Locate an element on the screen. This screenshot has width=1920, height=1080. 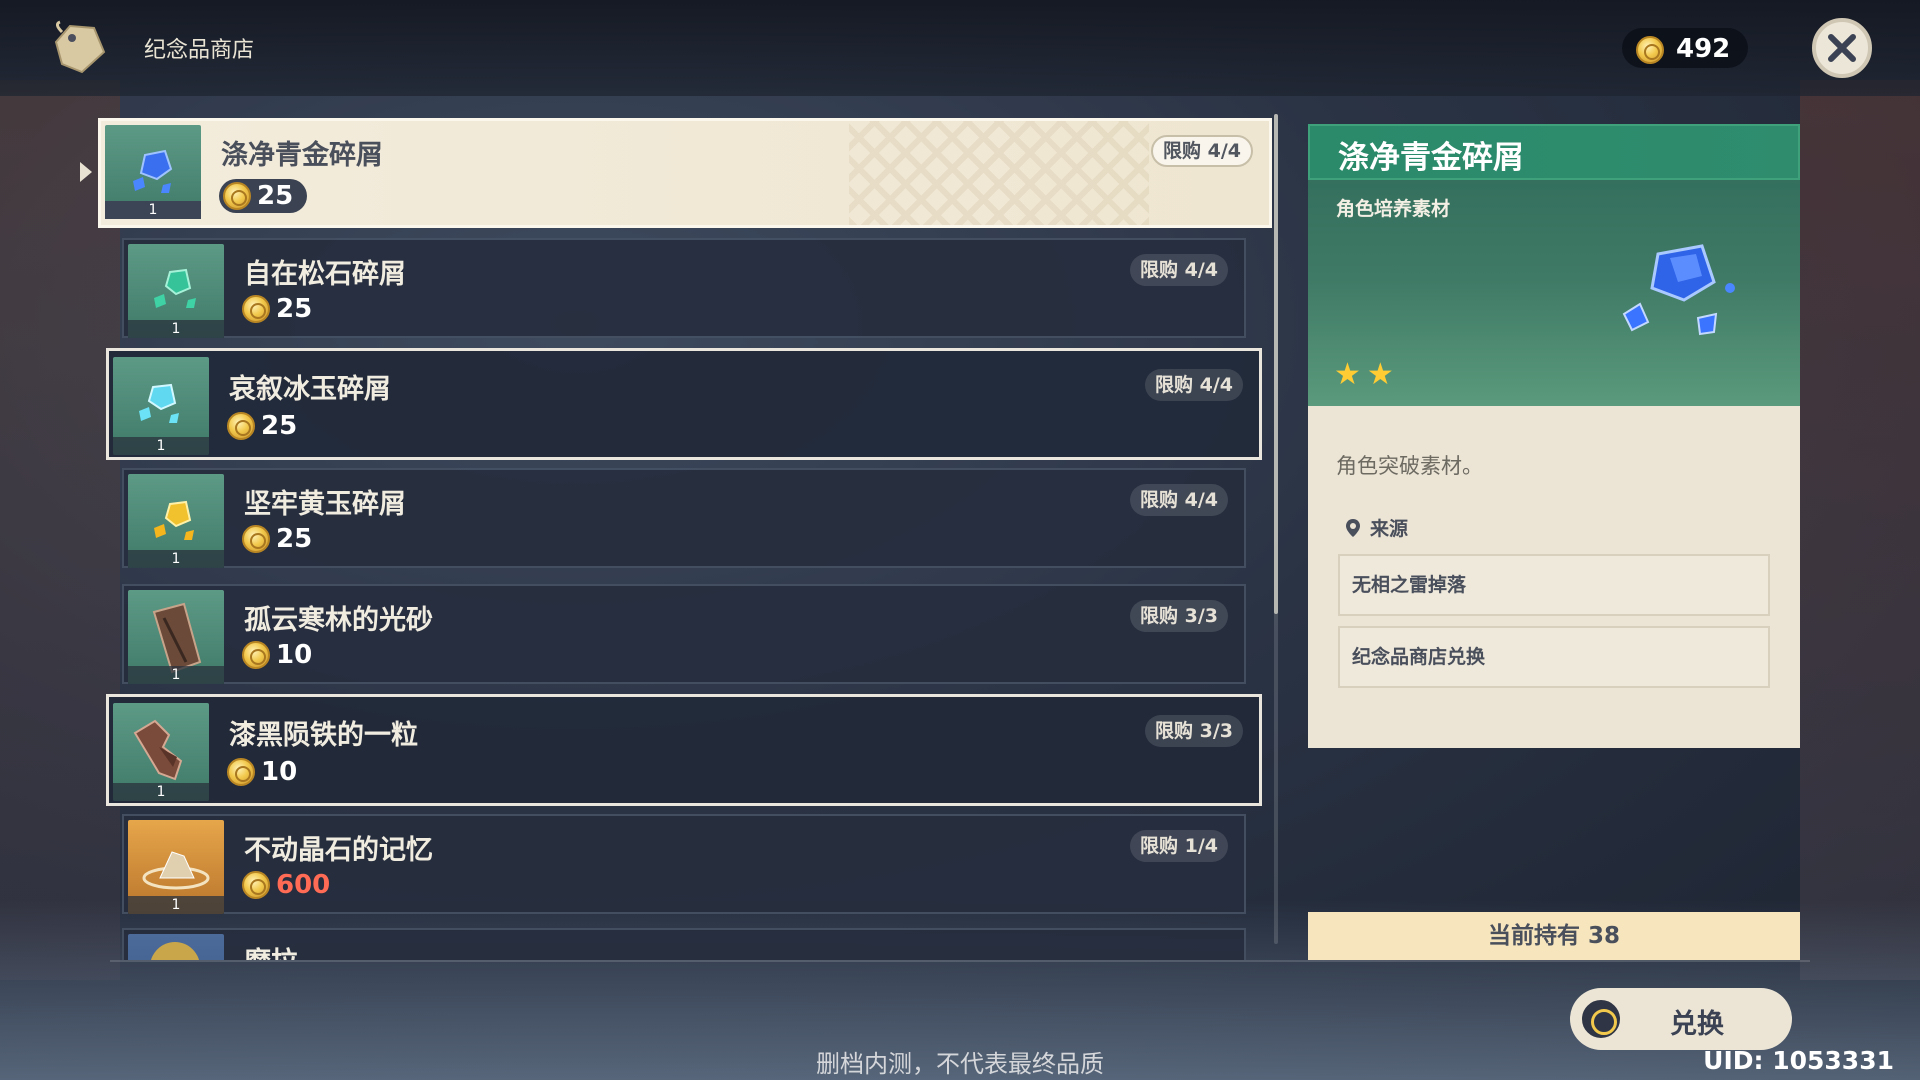
item-thumbnail is located at coordinates (176, 947).